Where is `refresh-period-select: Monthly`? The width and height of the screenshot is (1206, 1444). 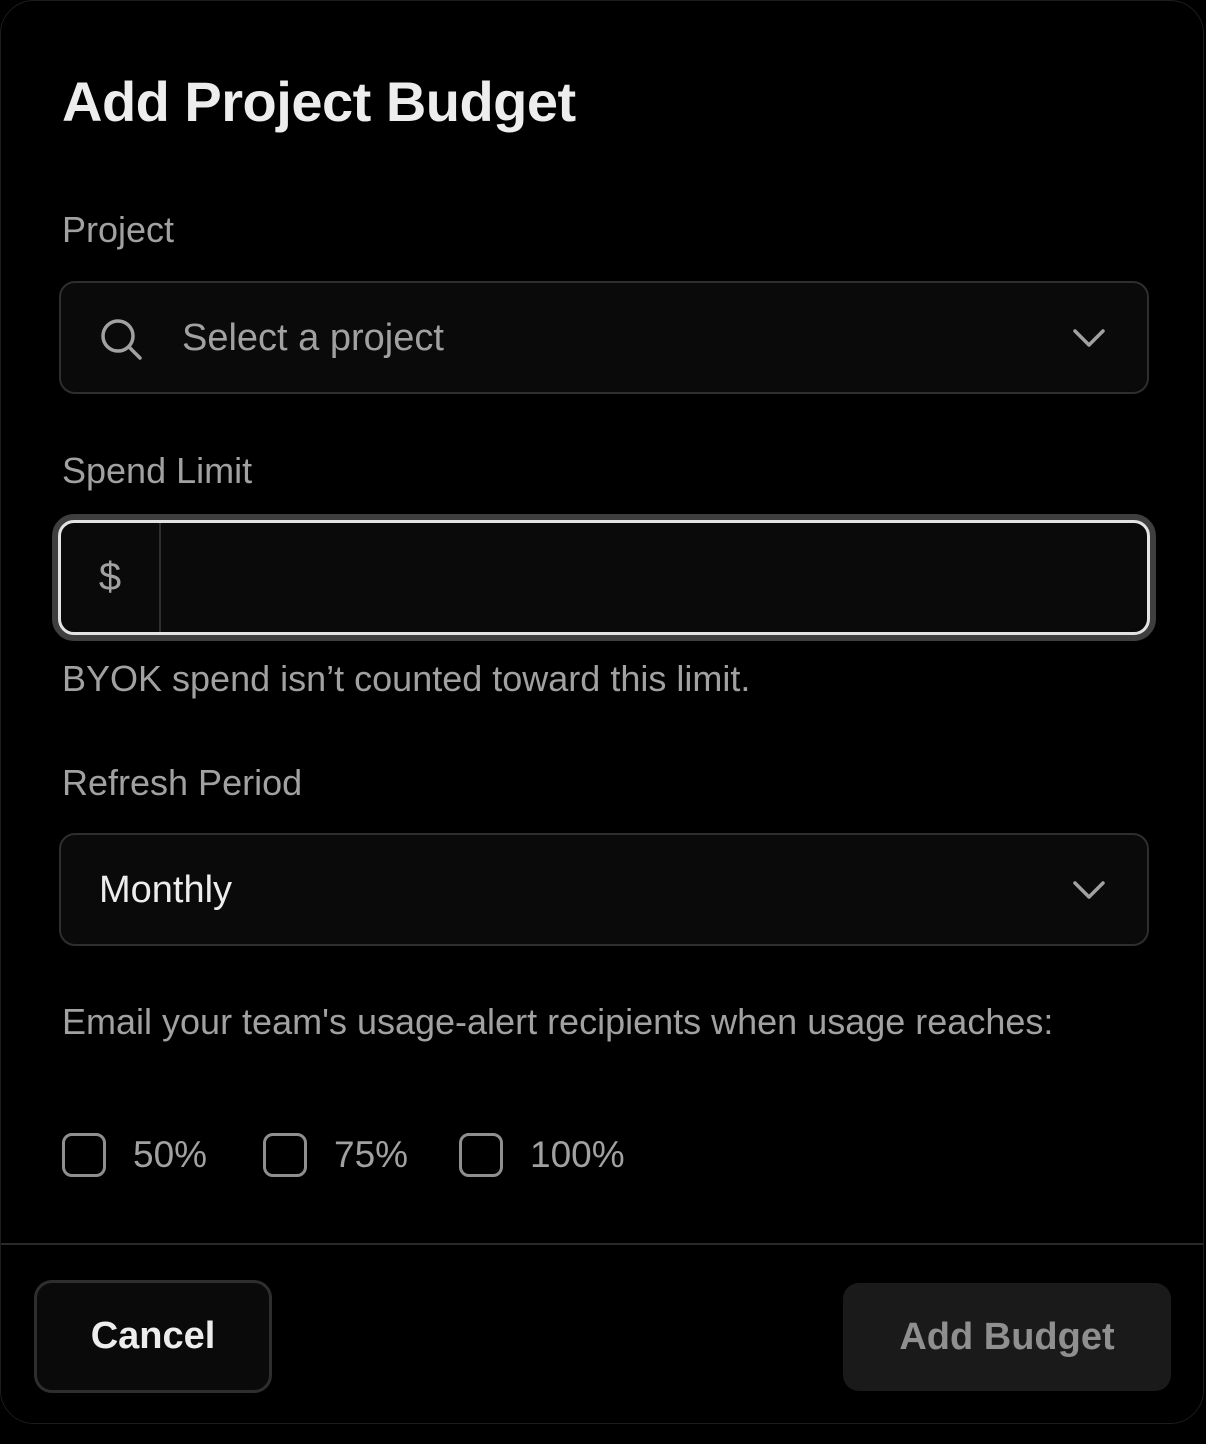 refresh-period-select: Monthly is located at coordinates (604, 889).